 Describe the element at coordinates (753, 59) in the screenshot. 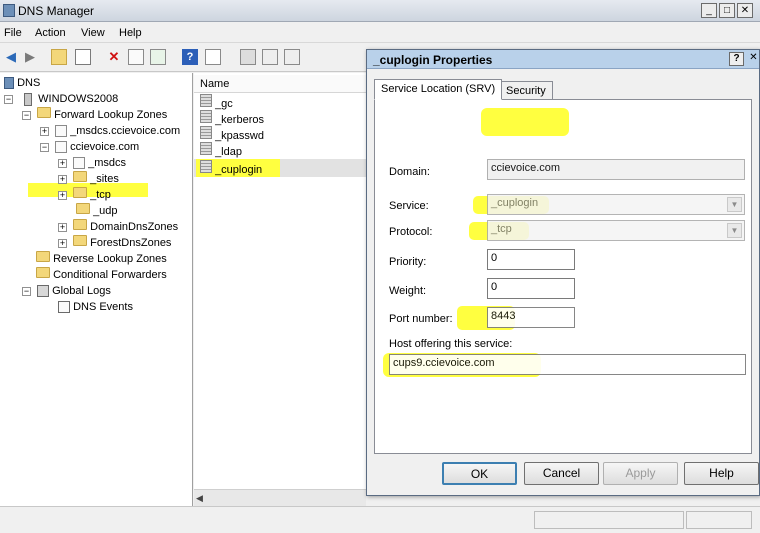

I see `dialog-close-button: ✕` at that location.